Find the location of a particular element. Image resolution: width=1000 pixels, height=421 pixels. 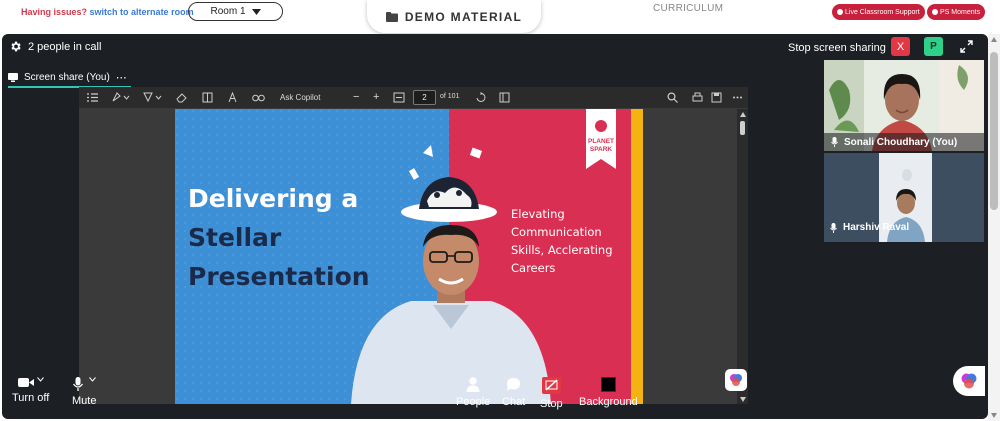

translate-icon is located at coordinates (258, 97).